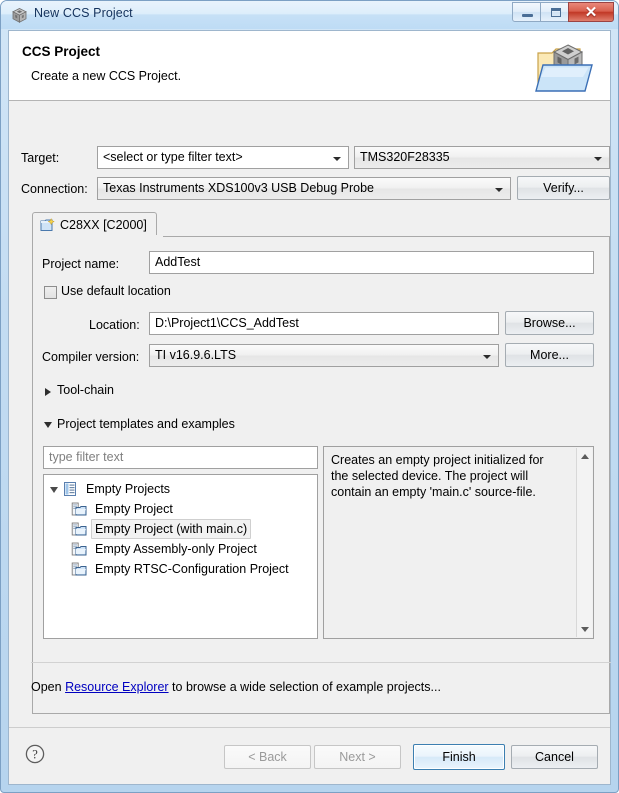 Image resolution: width=619 pixels, height=793 pixels. I want to click on tree-row-label: Empty Projects, so click(128, 489).